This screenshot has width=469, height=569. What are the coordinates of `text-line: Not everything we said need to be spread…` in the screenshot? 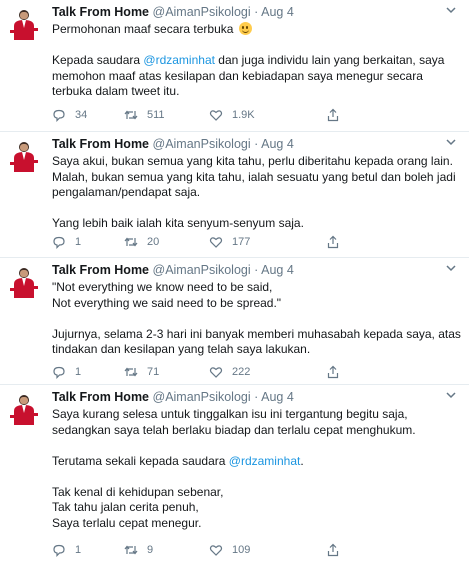 It's located at (167, 302).